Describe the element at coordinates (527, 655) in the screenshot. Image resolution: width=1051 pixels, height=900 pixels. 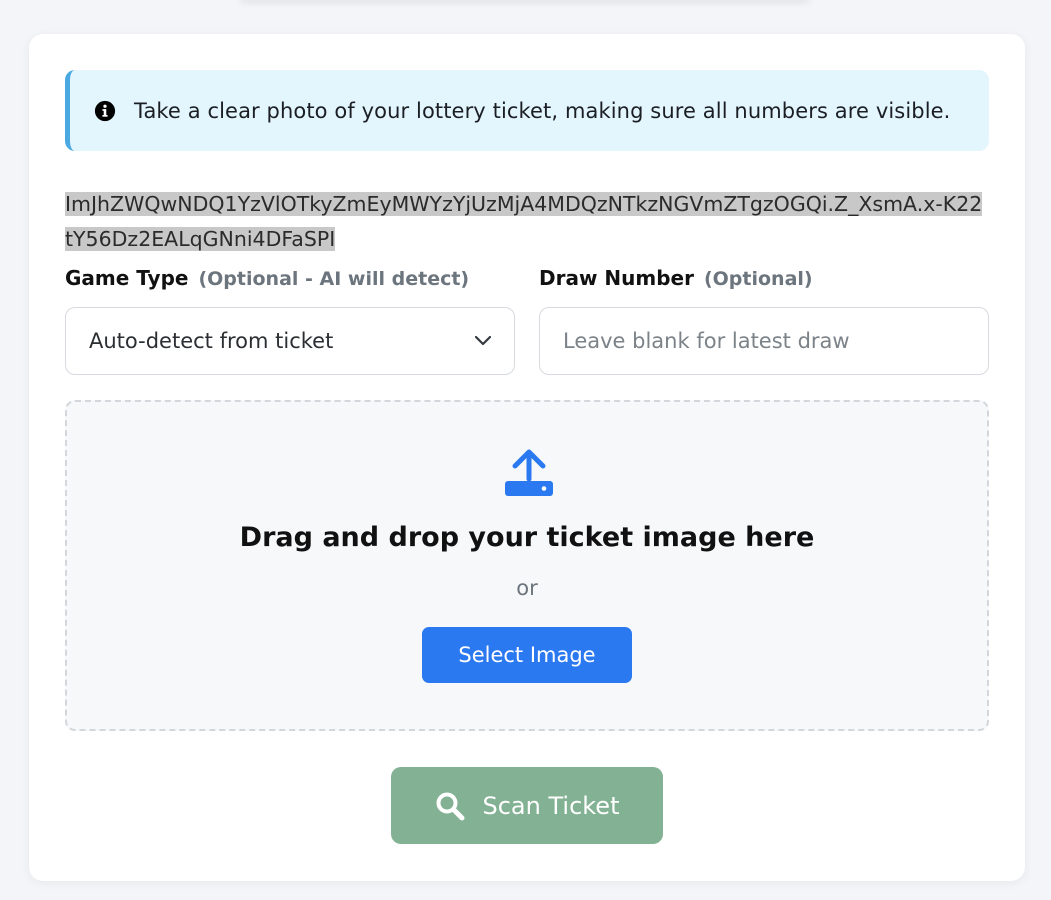
I see `select-image-button: Select Image` at that location.